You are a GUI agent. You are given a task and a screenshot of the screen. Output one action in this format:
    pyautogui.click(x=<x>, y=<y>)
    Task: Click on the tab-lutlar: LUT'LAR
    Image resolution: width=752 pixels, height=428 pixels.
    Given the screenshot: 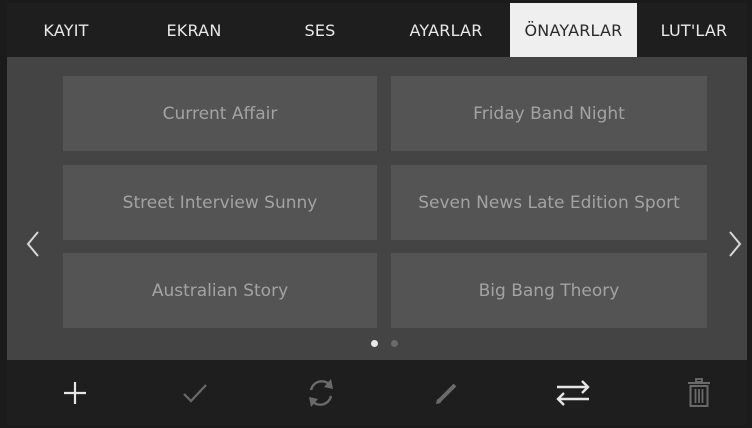 What is the action you would take?
    pyautogui.click(x=694, y=30)
    